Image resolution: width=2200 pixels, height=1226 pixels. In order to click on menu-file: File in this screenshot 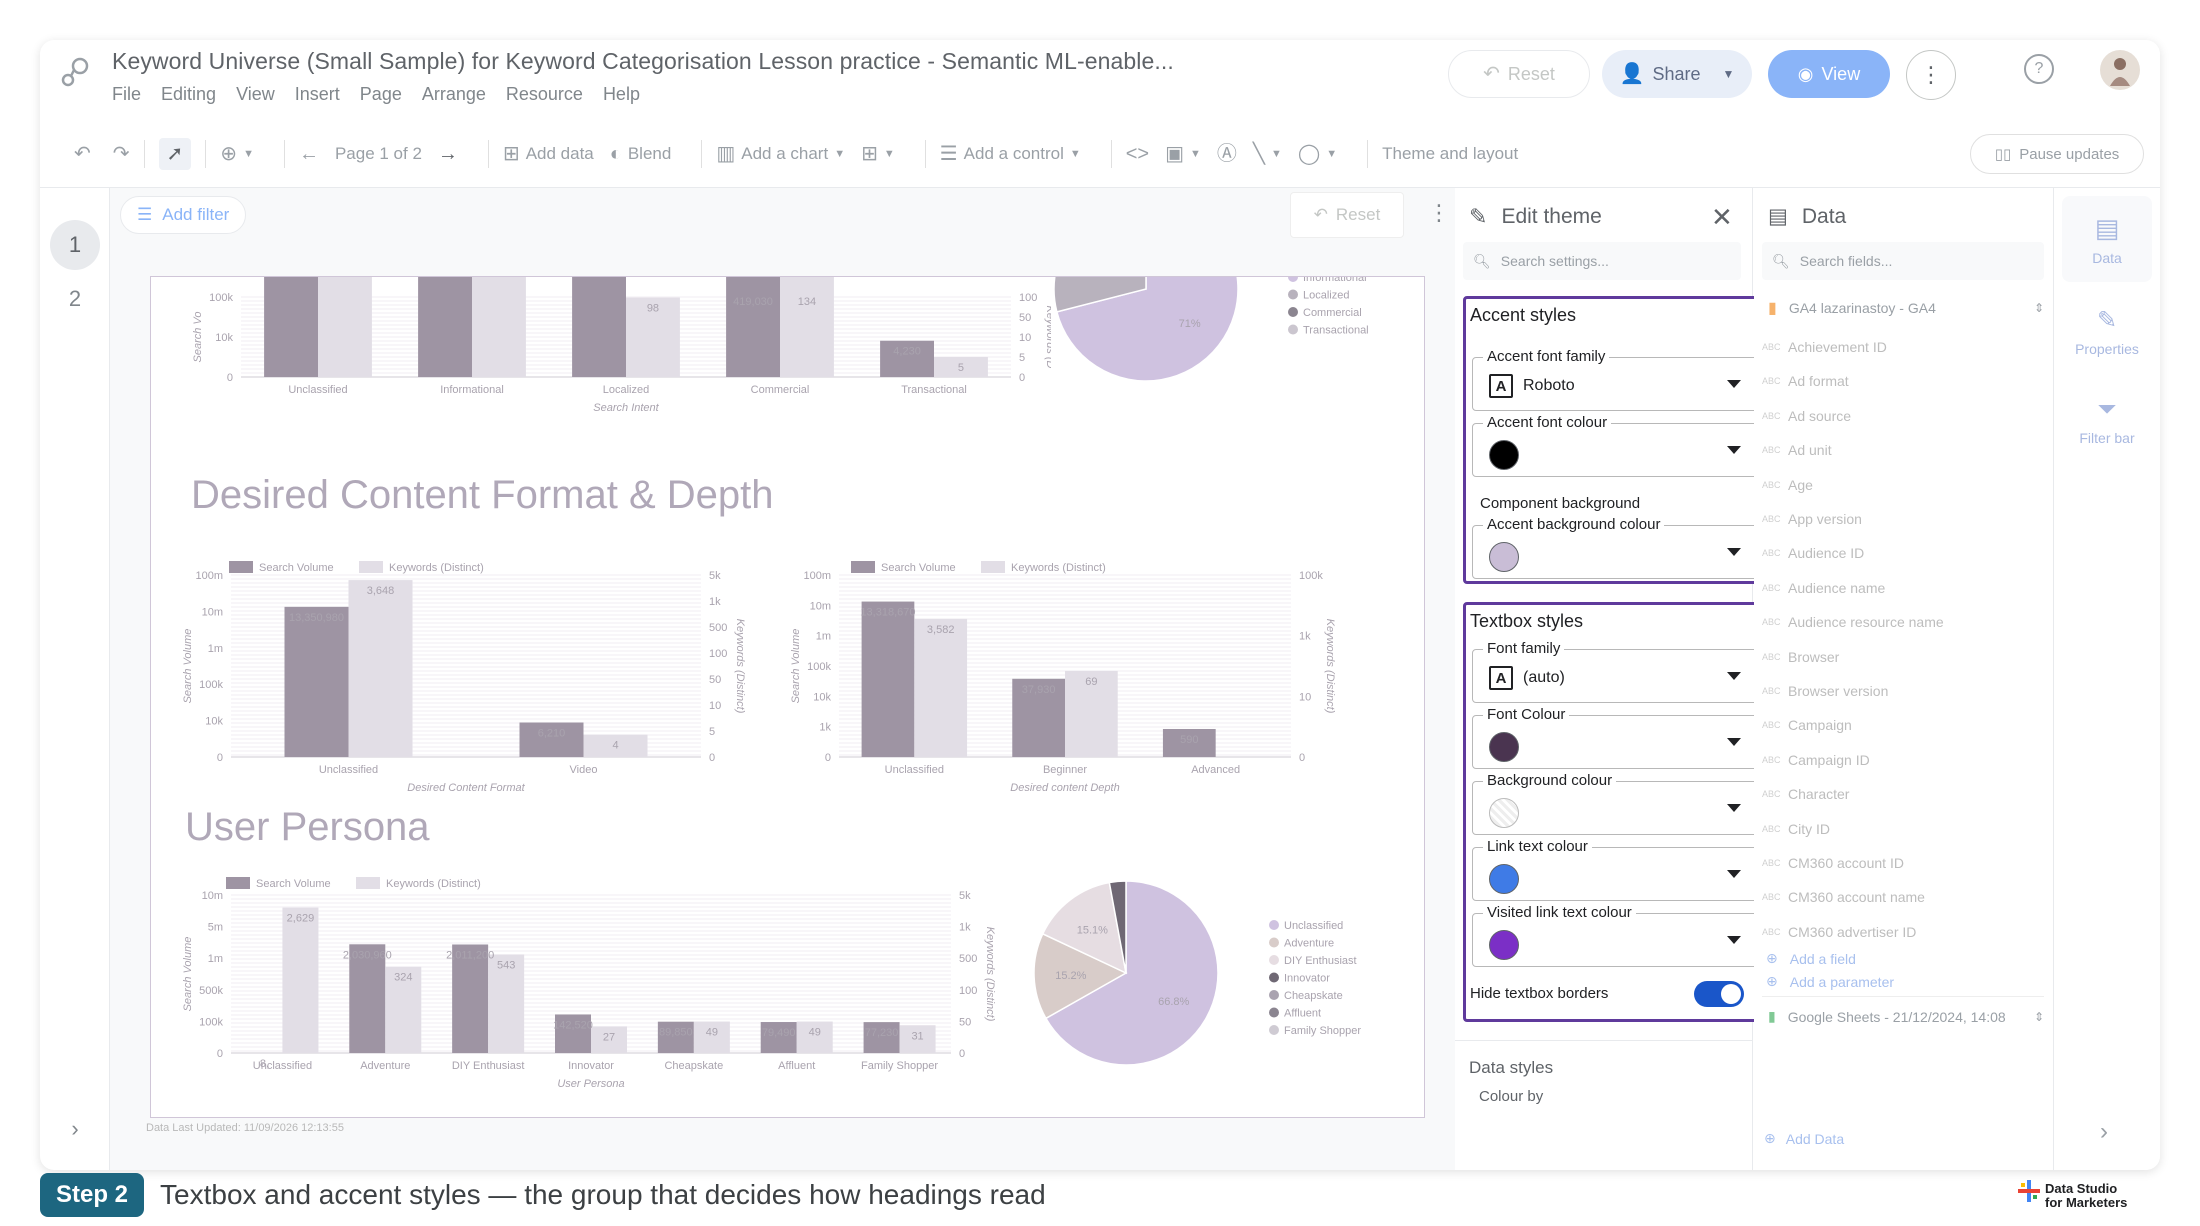, I will do `click(126, 94)`.